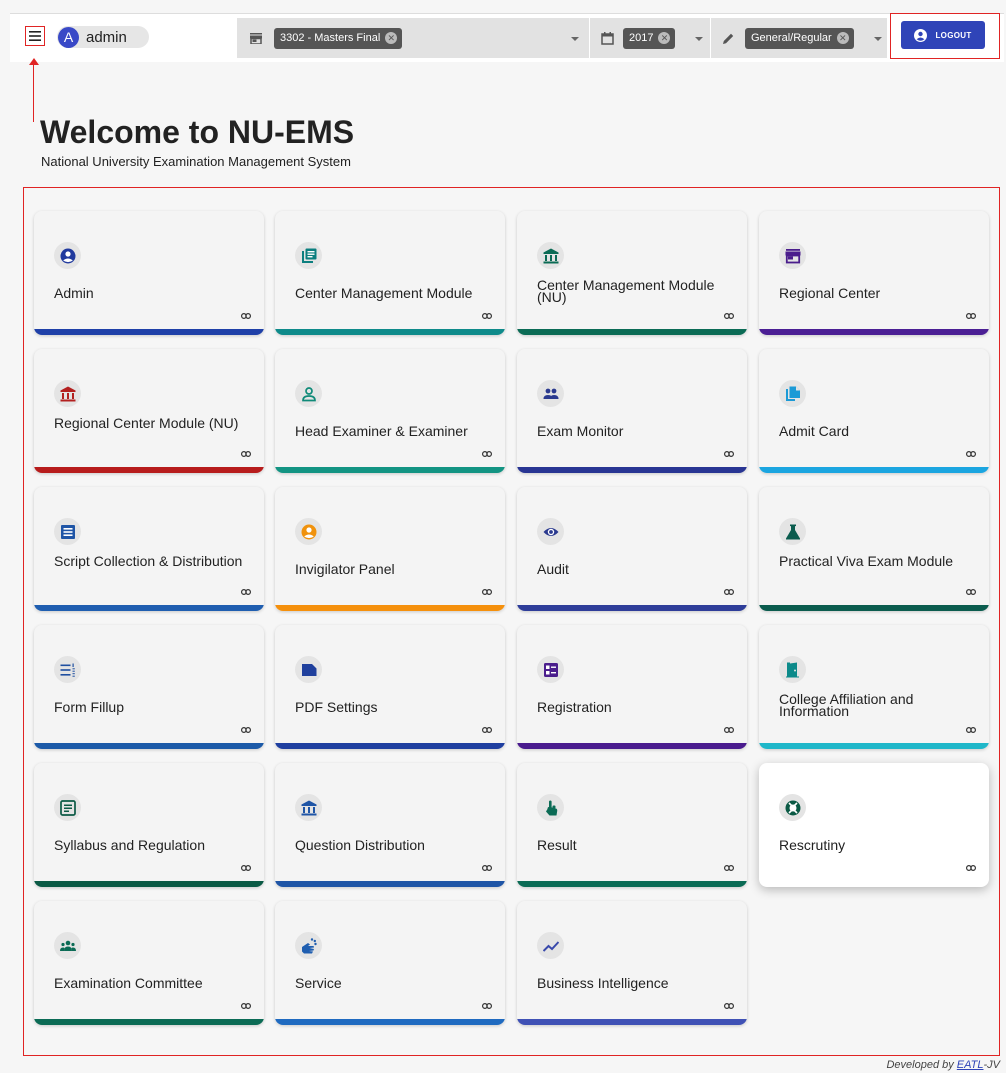  What do you see at coordinates (308, 255) in the screenshot?
I see `library-books-icon` at bounding box center [308, 255].